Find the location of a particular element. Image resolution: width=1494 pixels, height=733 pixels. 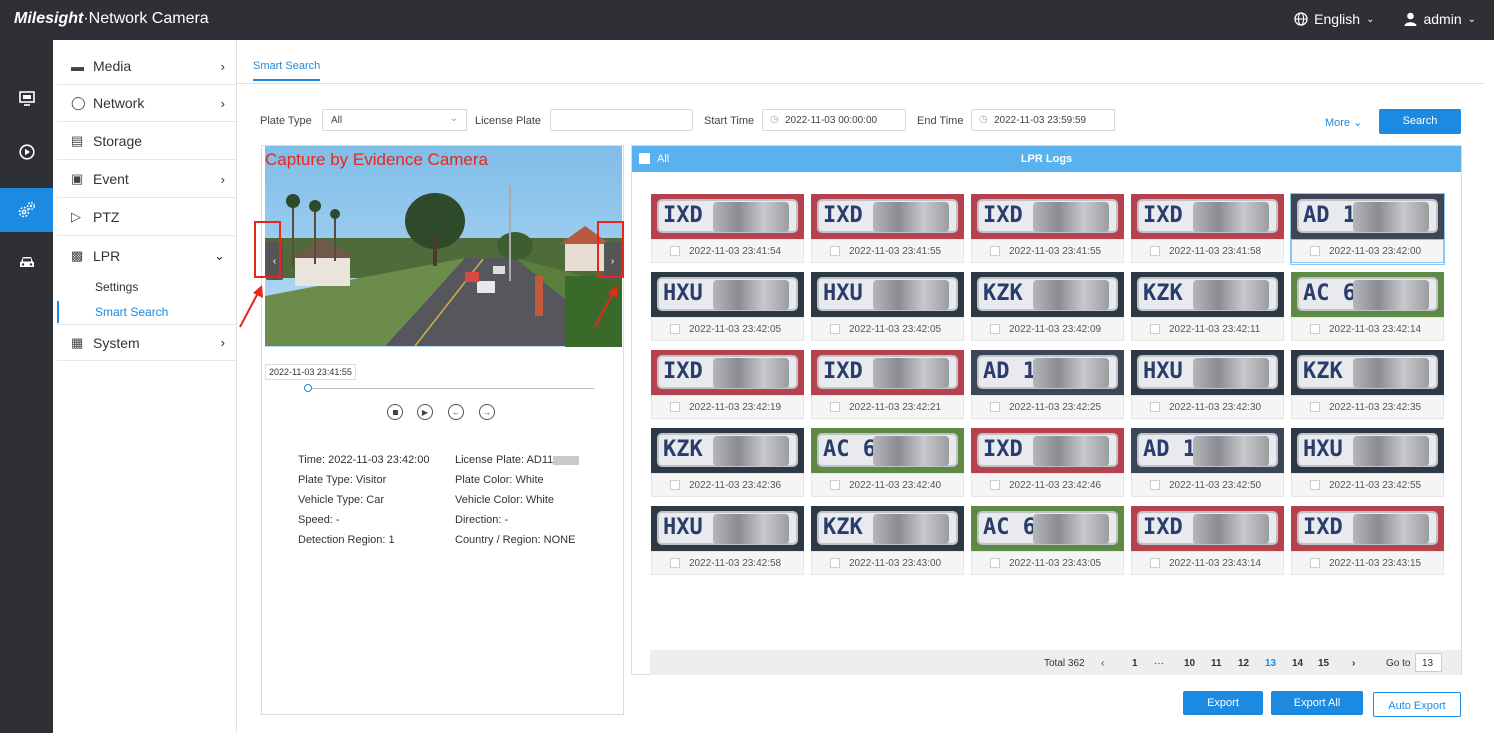

vehicle-button is located at coordinates (26, 262).